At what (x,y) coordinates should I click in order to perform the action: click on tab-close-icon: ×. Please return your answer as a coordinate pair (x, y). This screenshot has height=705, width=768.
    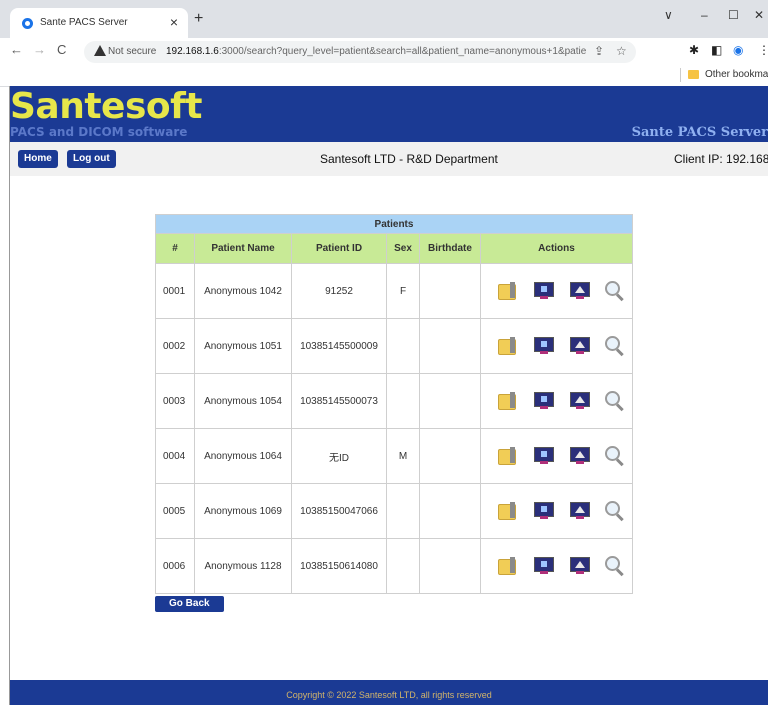
    Looking at the image, I should click on (174, 22).